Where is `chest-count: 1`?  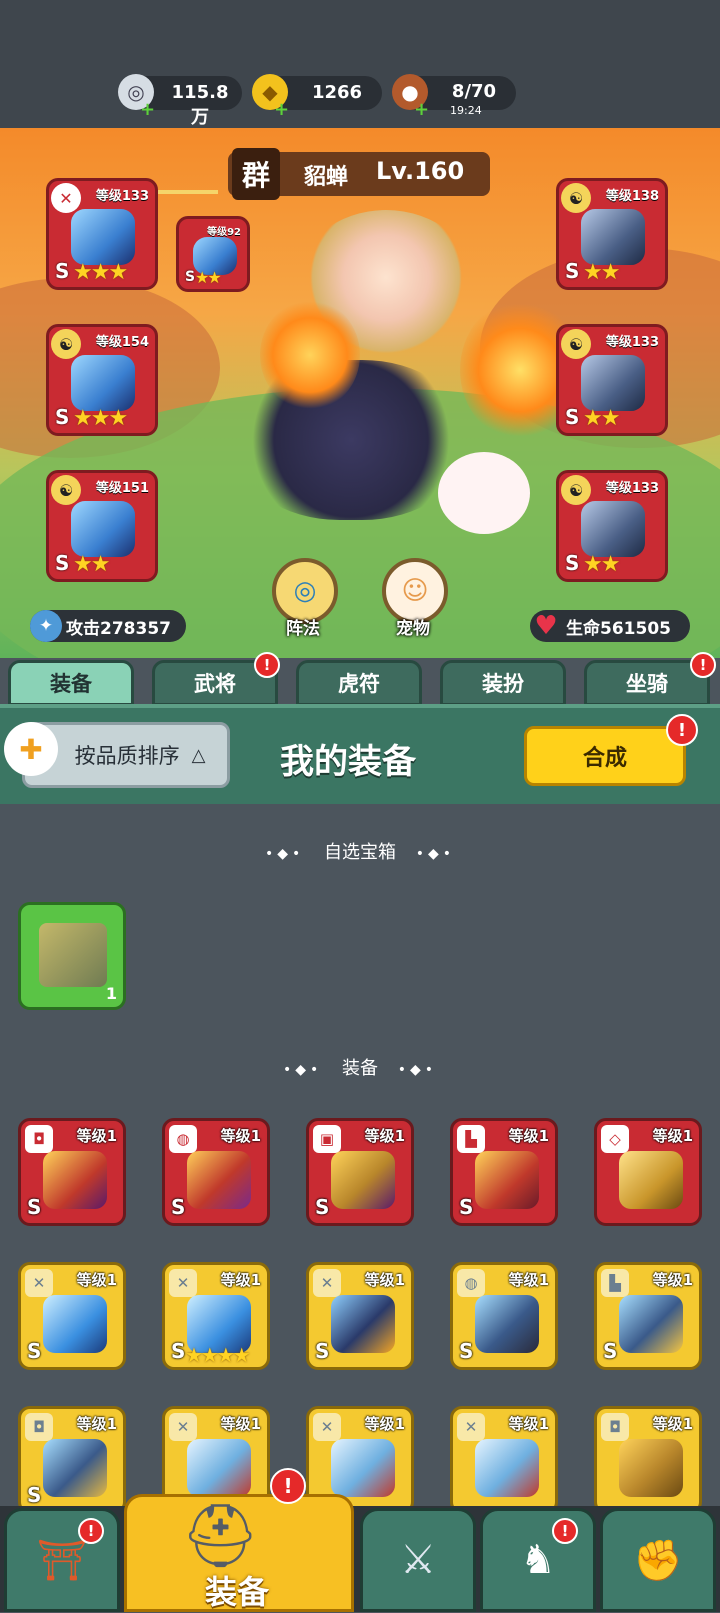
chest-count: 1 is located at coordinates (111, 993).